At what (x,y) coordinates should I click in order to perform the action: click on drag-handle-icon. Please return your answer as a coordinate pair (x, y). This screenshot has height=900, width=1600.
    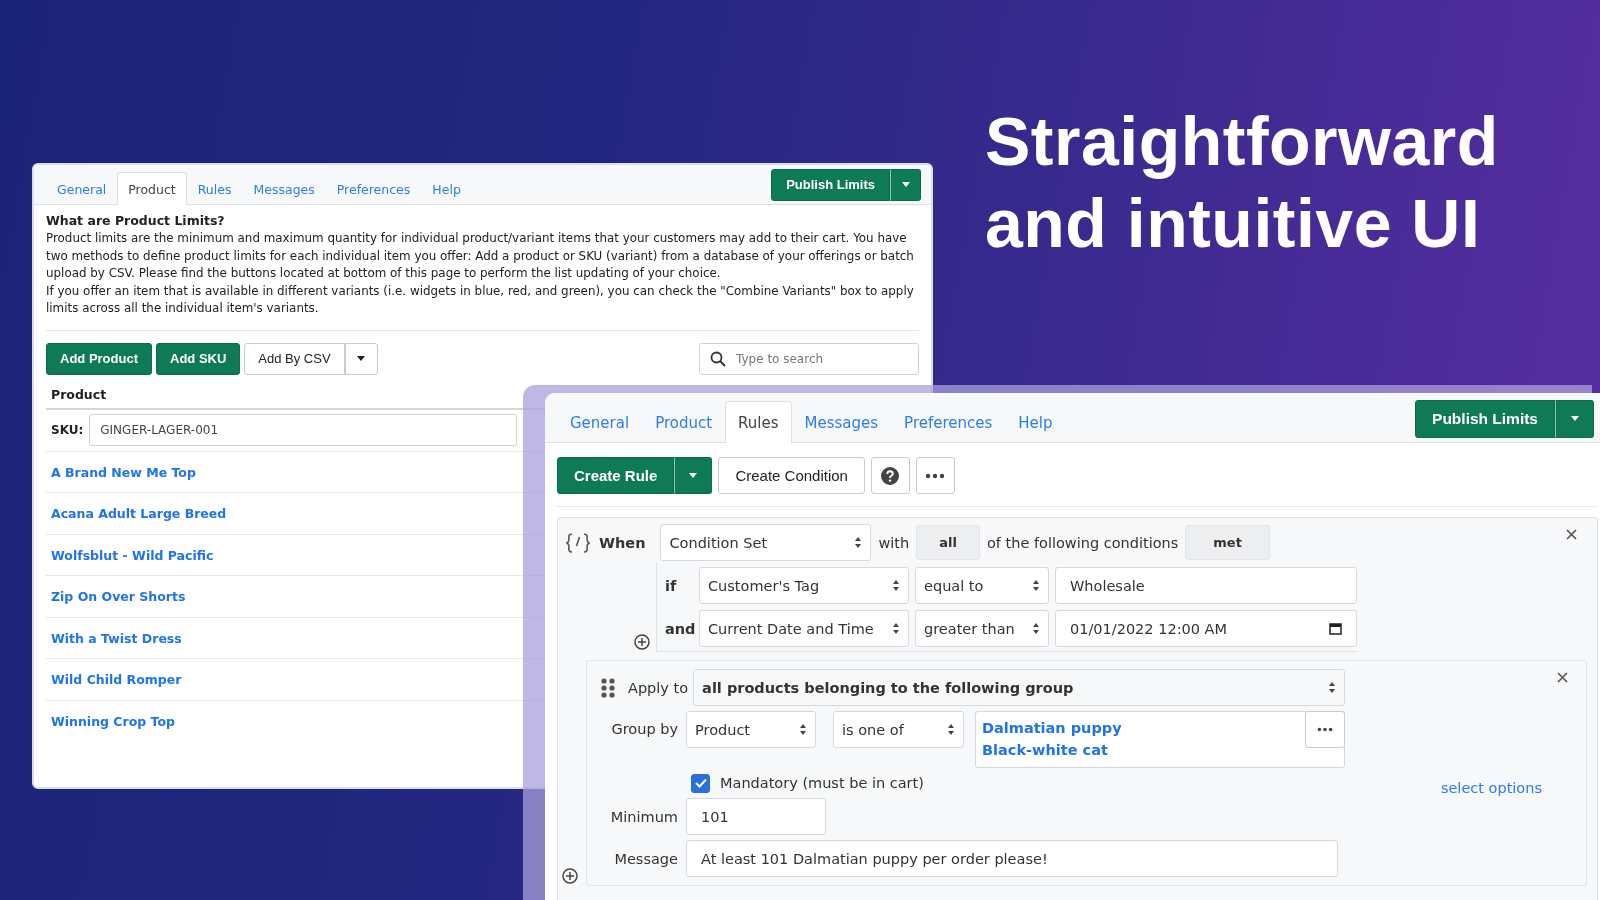
    Looking at the image, I should click on (608, 687).